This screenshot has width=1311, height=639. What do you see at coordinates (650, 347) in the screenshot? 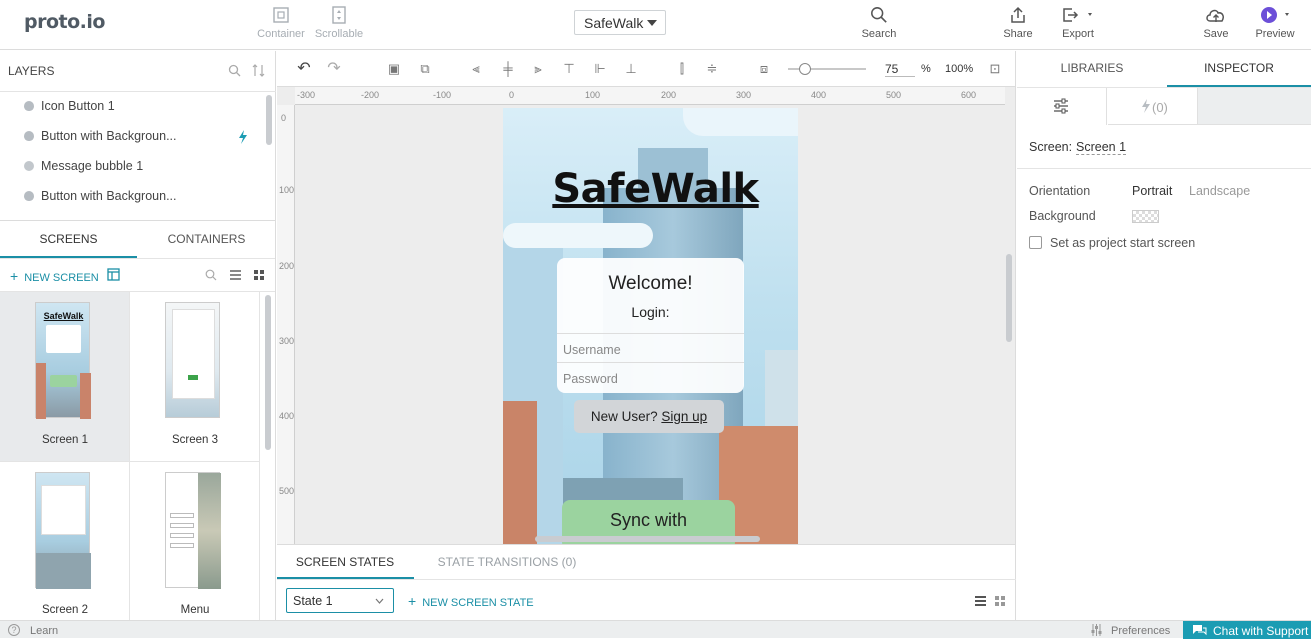
I see `username-field: Username` at bounding box center [650, 347].